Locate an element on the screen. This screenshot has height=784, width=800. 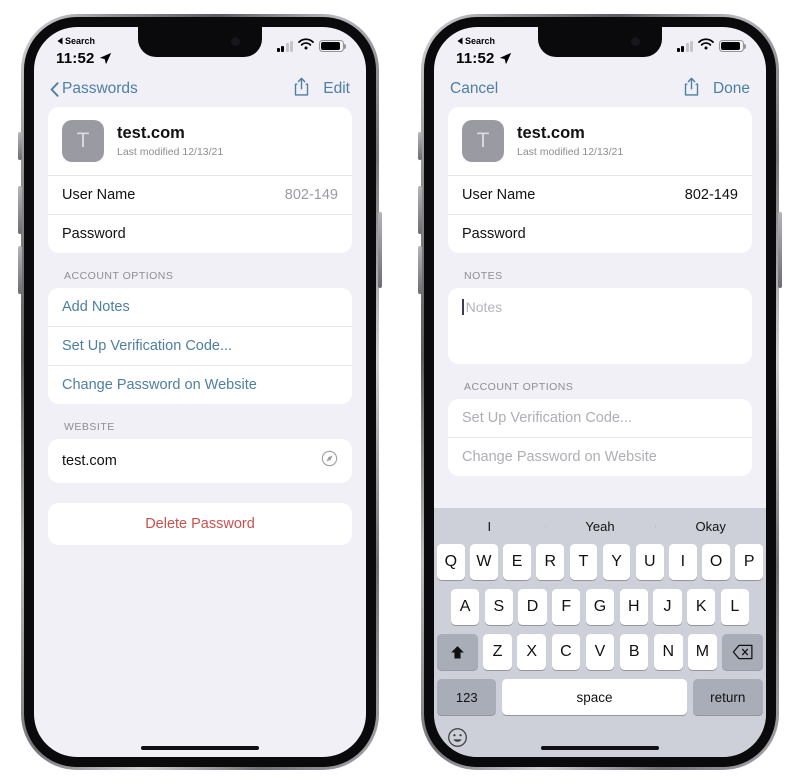
emoji-smiley-icon is located at coordinates (457, 737).